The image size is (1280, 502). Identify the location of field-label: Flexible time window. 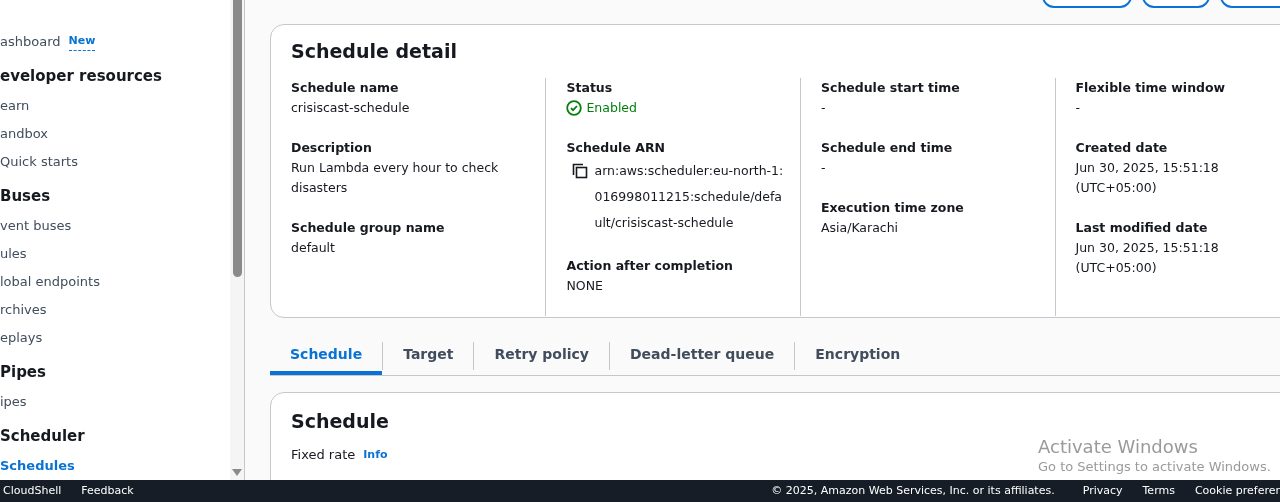
(1151, 87).